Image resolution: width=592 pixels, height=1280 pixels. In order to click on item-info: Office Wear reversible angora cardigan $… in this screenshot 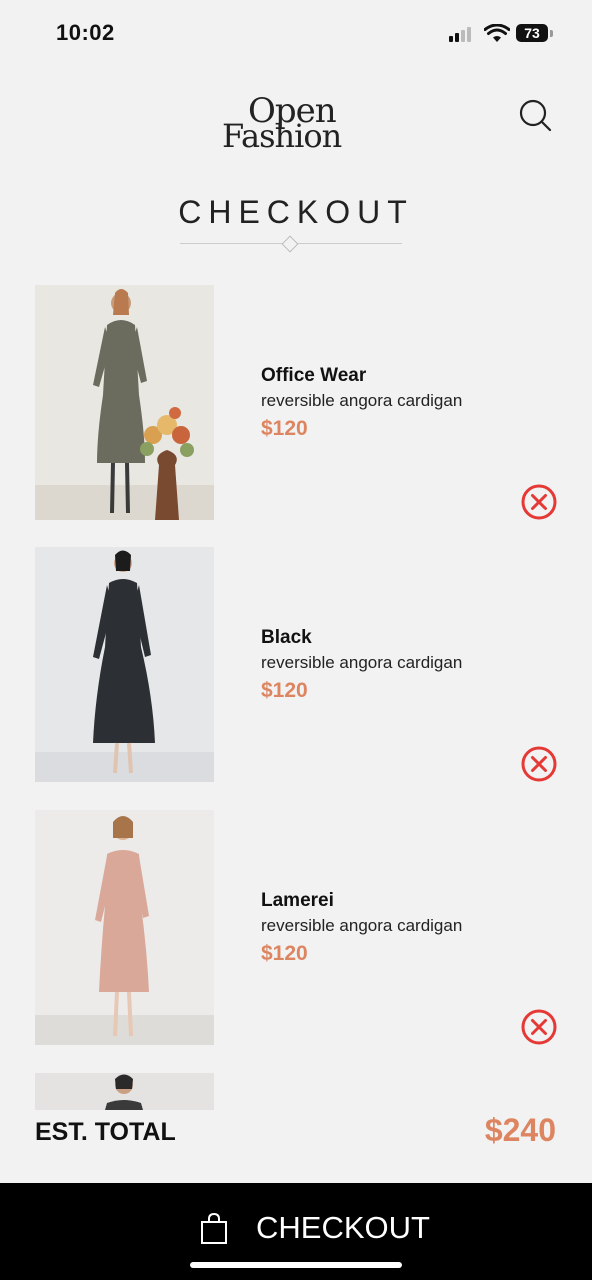, I will do `click(361, 403)`.